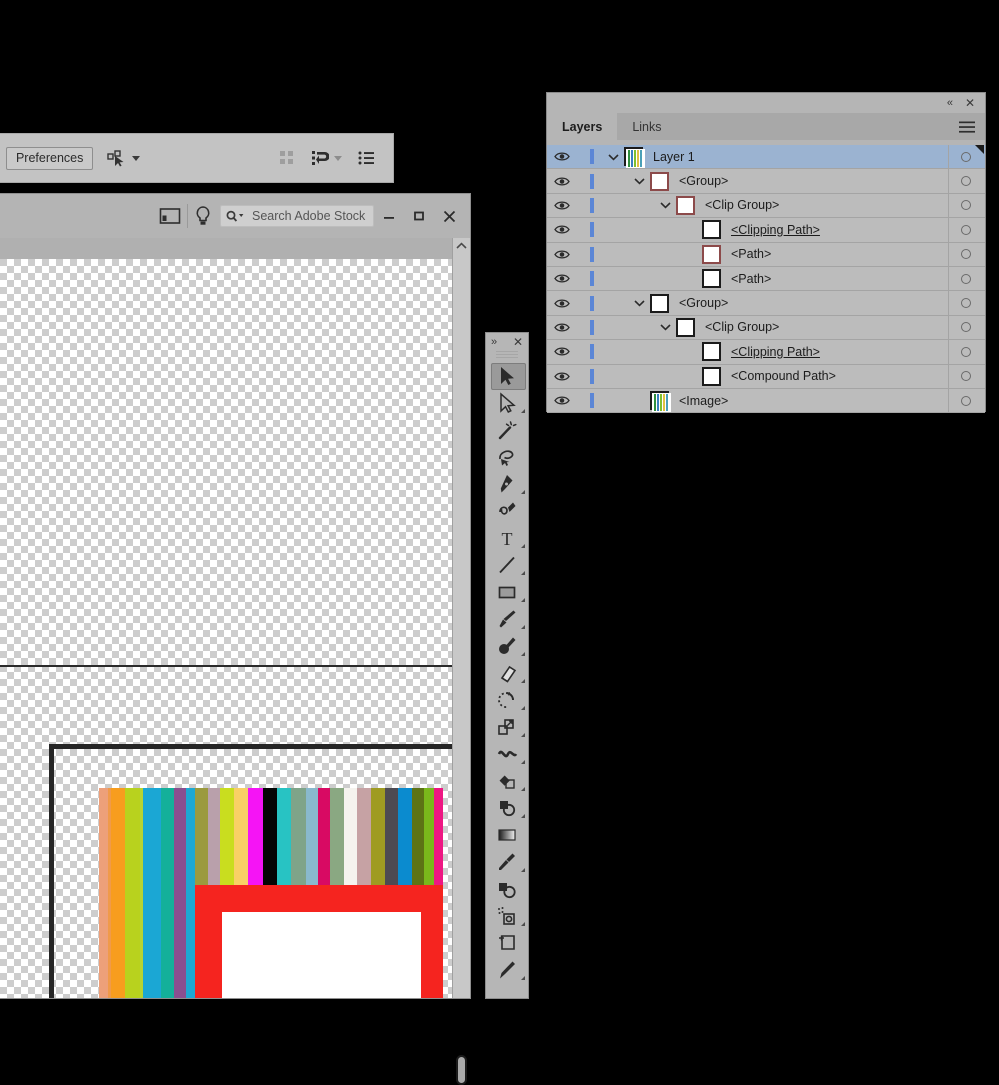 This screenshot has width=999, height=1085. Describe the element at coordinates (507, 591) in the screenshot. I see `rectangle-tool` at that location.